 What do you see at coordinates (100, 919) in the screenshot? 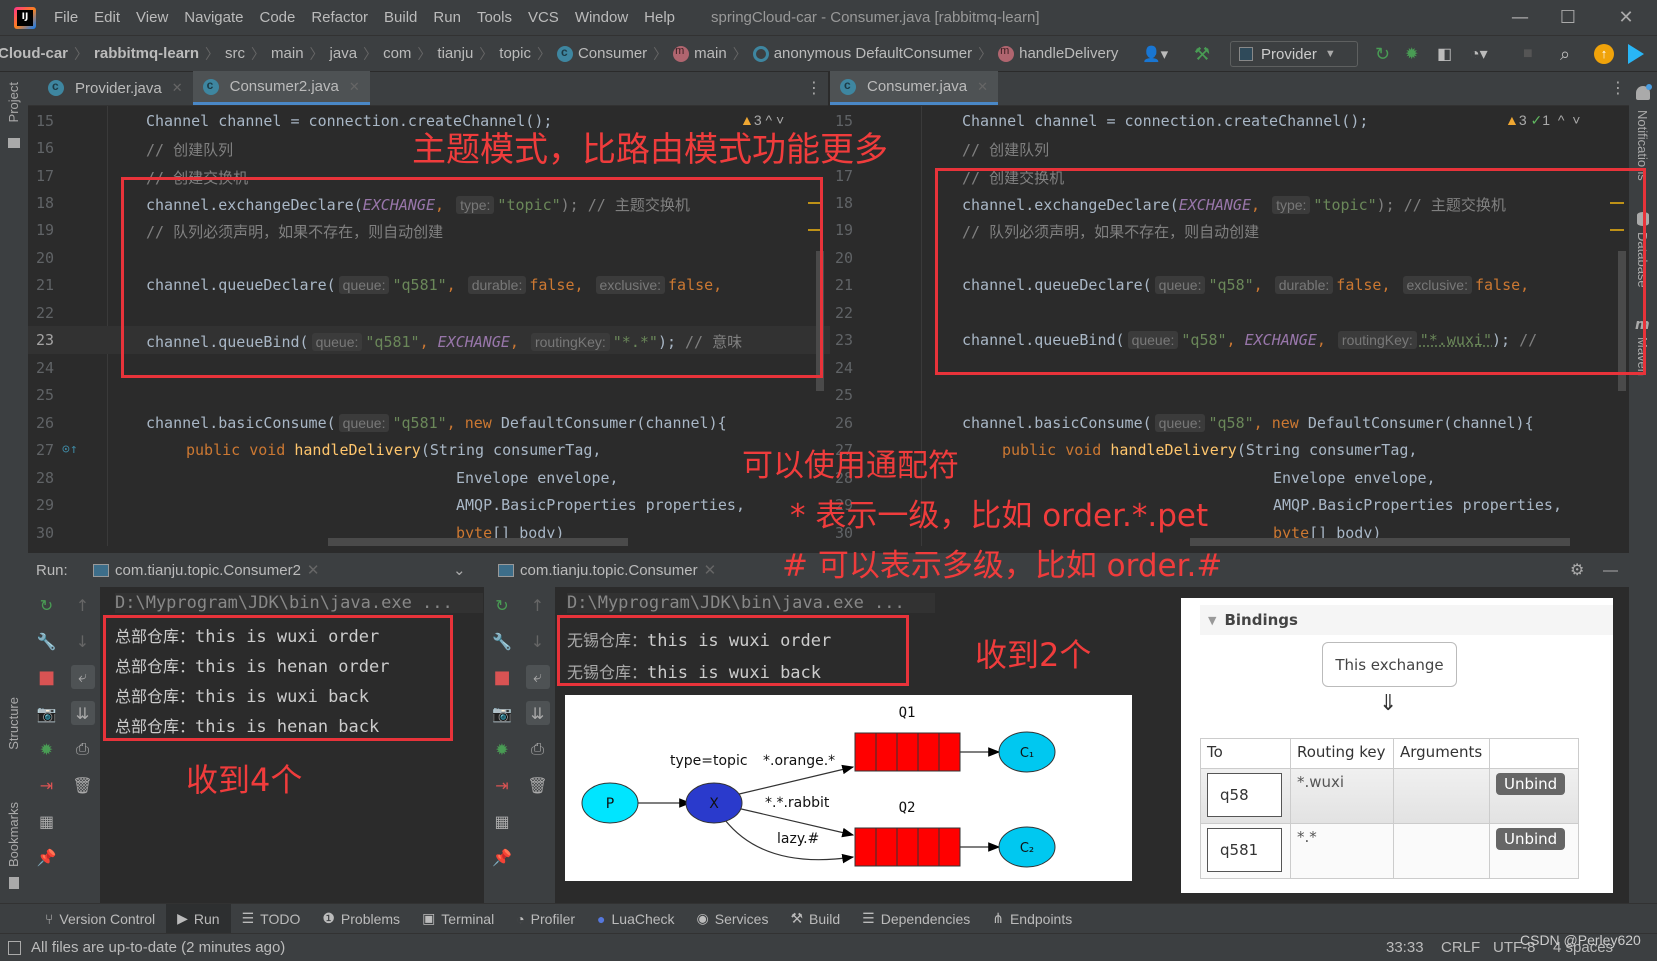
I see `version-control-button: ⑂ Version Control` at bounding box center [100, 919].